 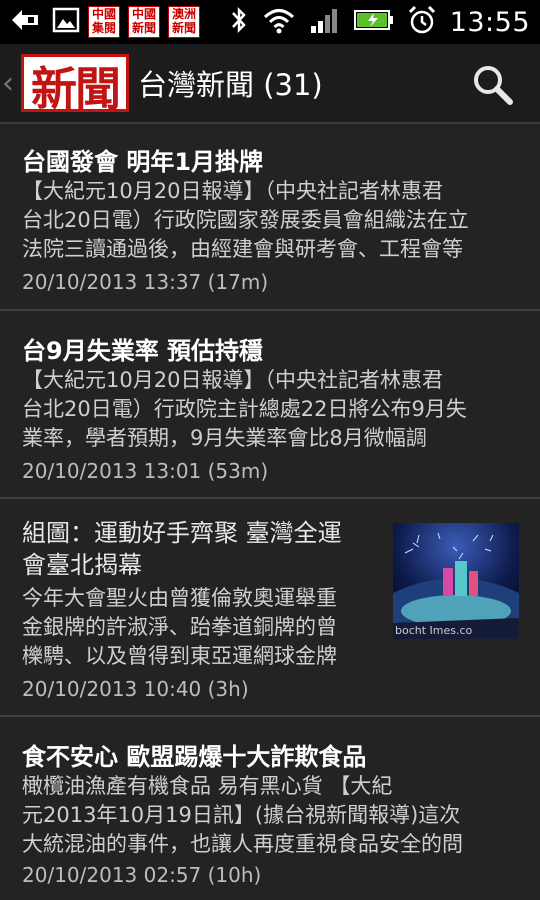 I want to click on china-news-logo-icon-2: 中國 新聞, so click(x=144, y=22).